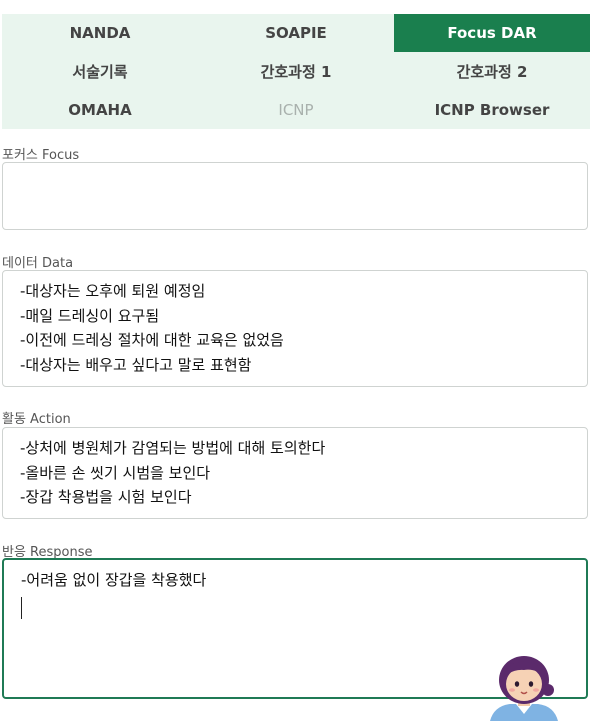 Image resolution: width=596 pixels, height=721 pixels. I want to click on action-label: 활동 Action, so click(36, 419).